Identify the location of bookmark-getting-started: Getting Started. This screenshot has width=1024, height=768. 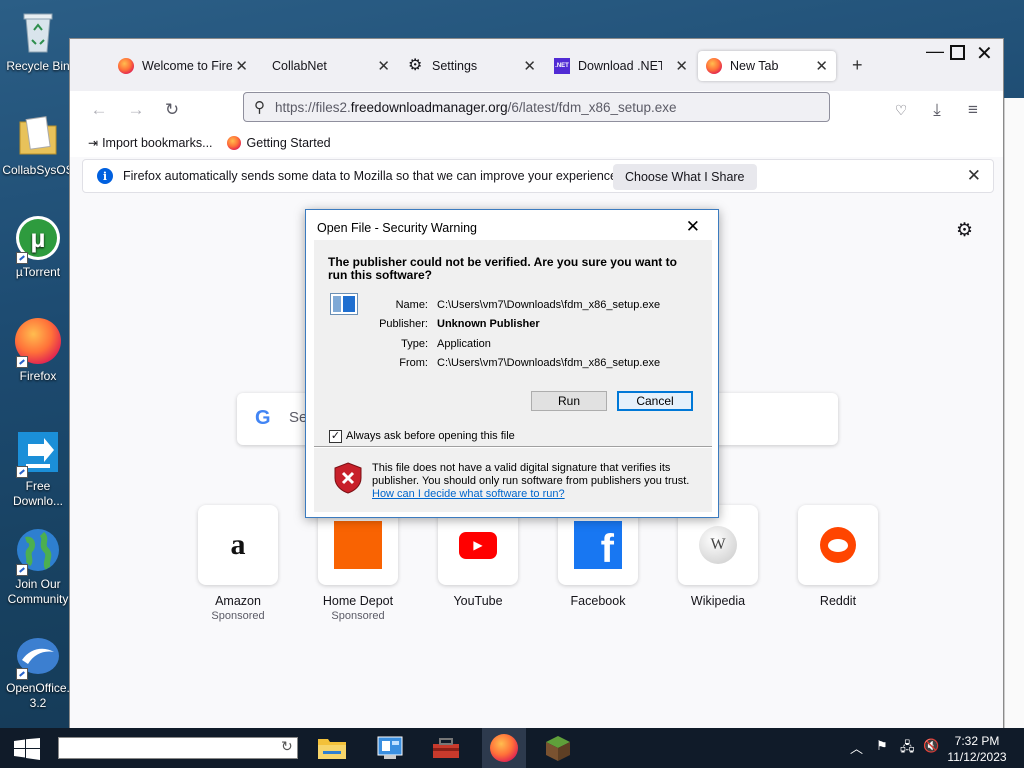
(278, 143).